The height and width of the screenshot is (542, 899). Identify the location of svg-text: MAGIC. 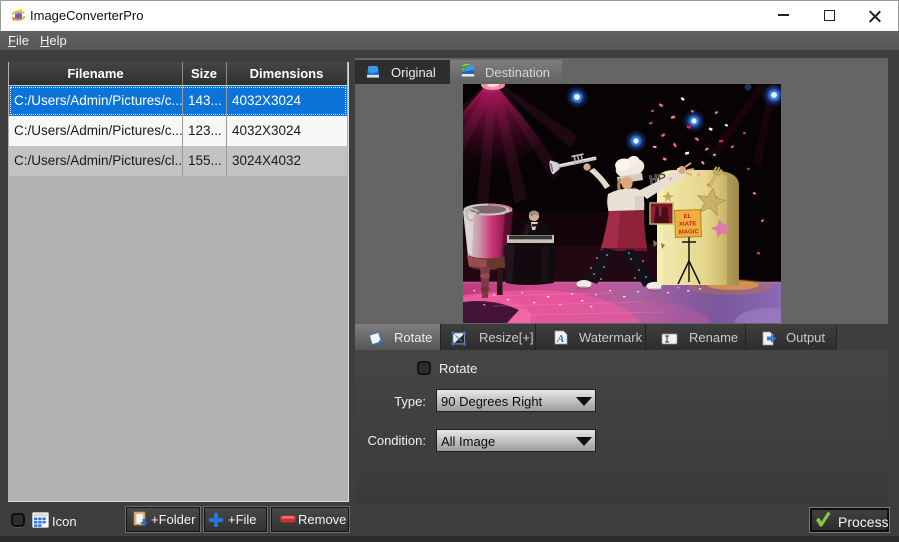
(689, 232).